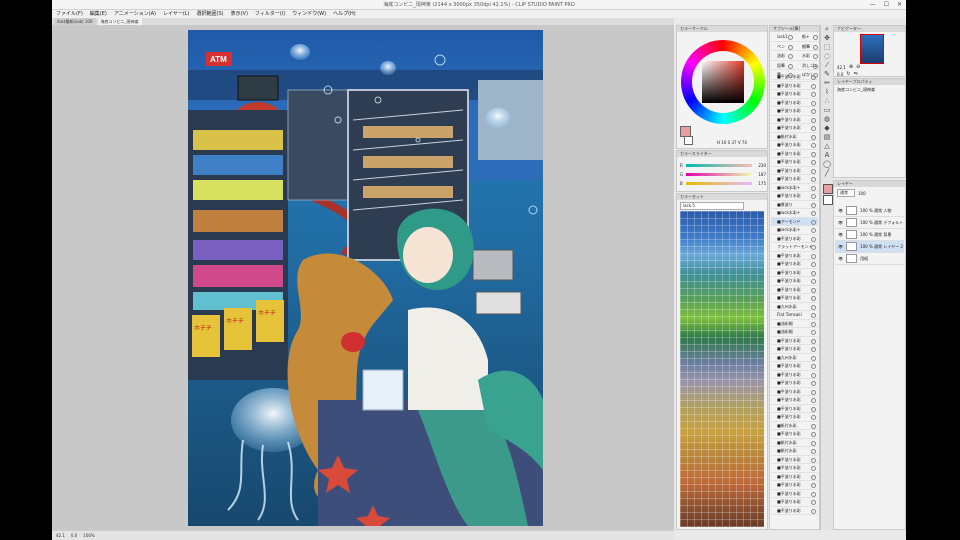 The width and height of the screenshot is (960, 540). Describe the element at coordinates (794, 247) in the screenshot. I see `subtool-item: フラットアーモンド` at that location.